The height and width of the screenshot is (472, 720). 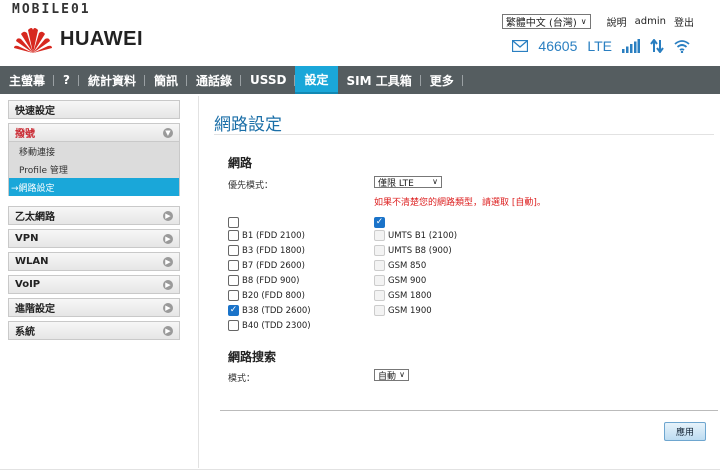 I want to click on other-band-all: ✓, so click(x=381, y=222).